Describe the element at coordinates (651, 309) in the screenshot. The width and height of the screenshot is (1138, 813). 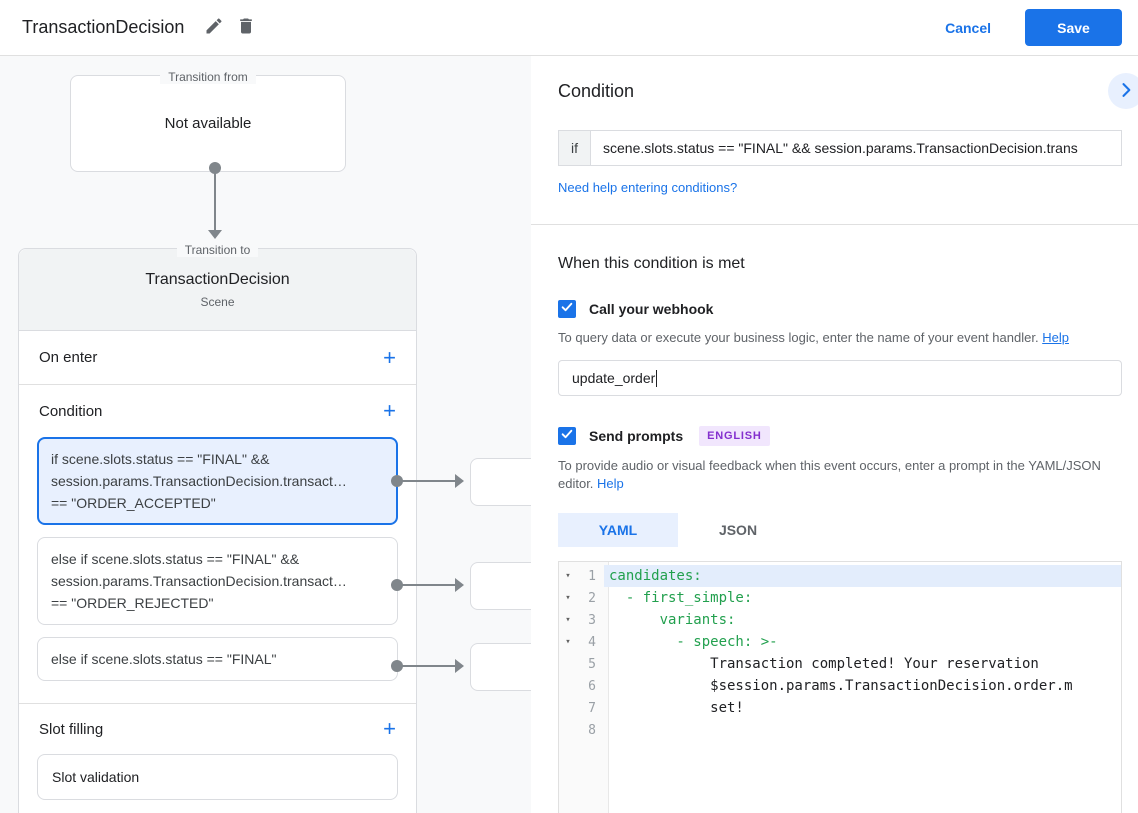
I see `webhook-checkbox-label: Call your webhook` at that location.